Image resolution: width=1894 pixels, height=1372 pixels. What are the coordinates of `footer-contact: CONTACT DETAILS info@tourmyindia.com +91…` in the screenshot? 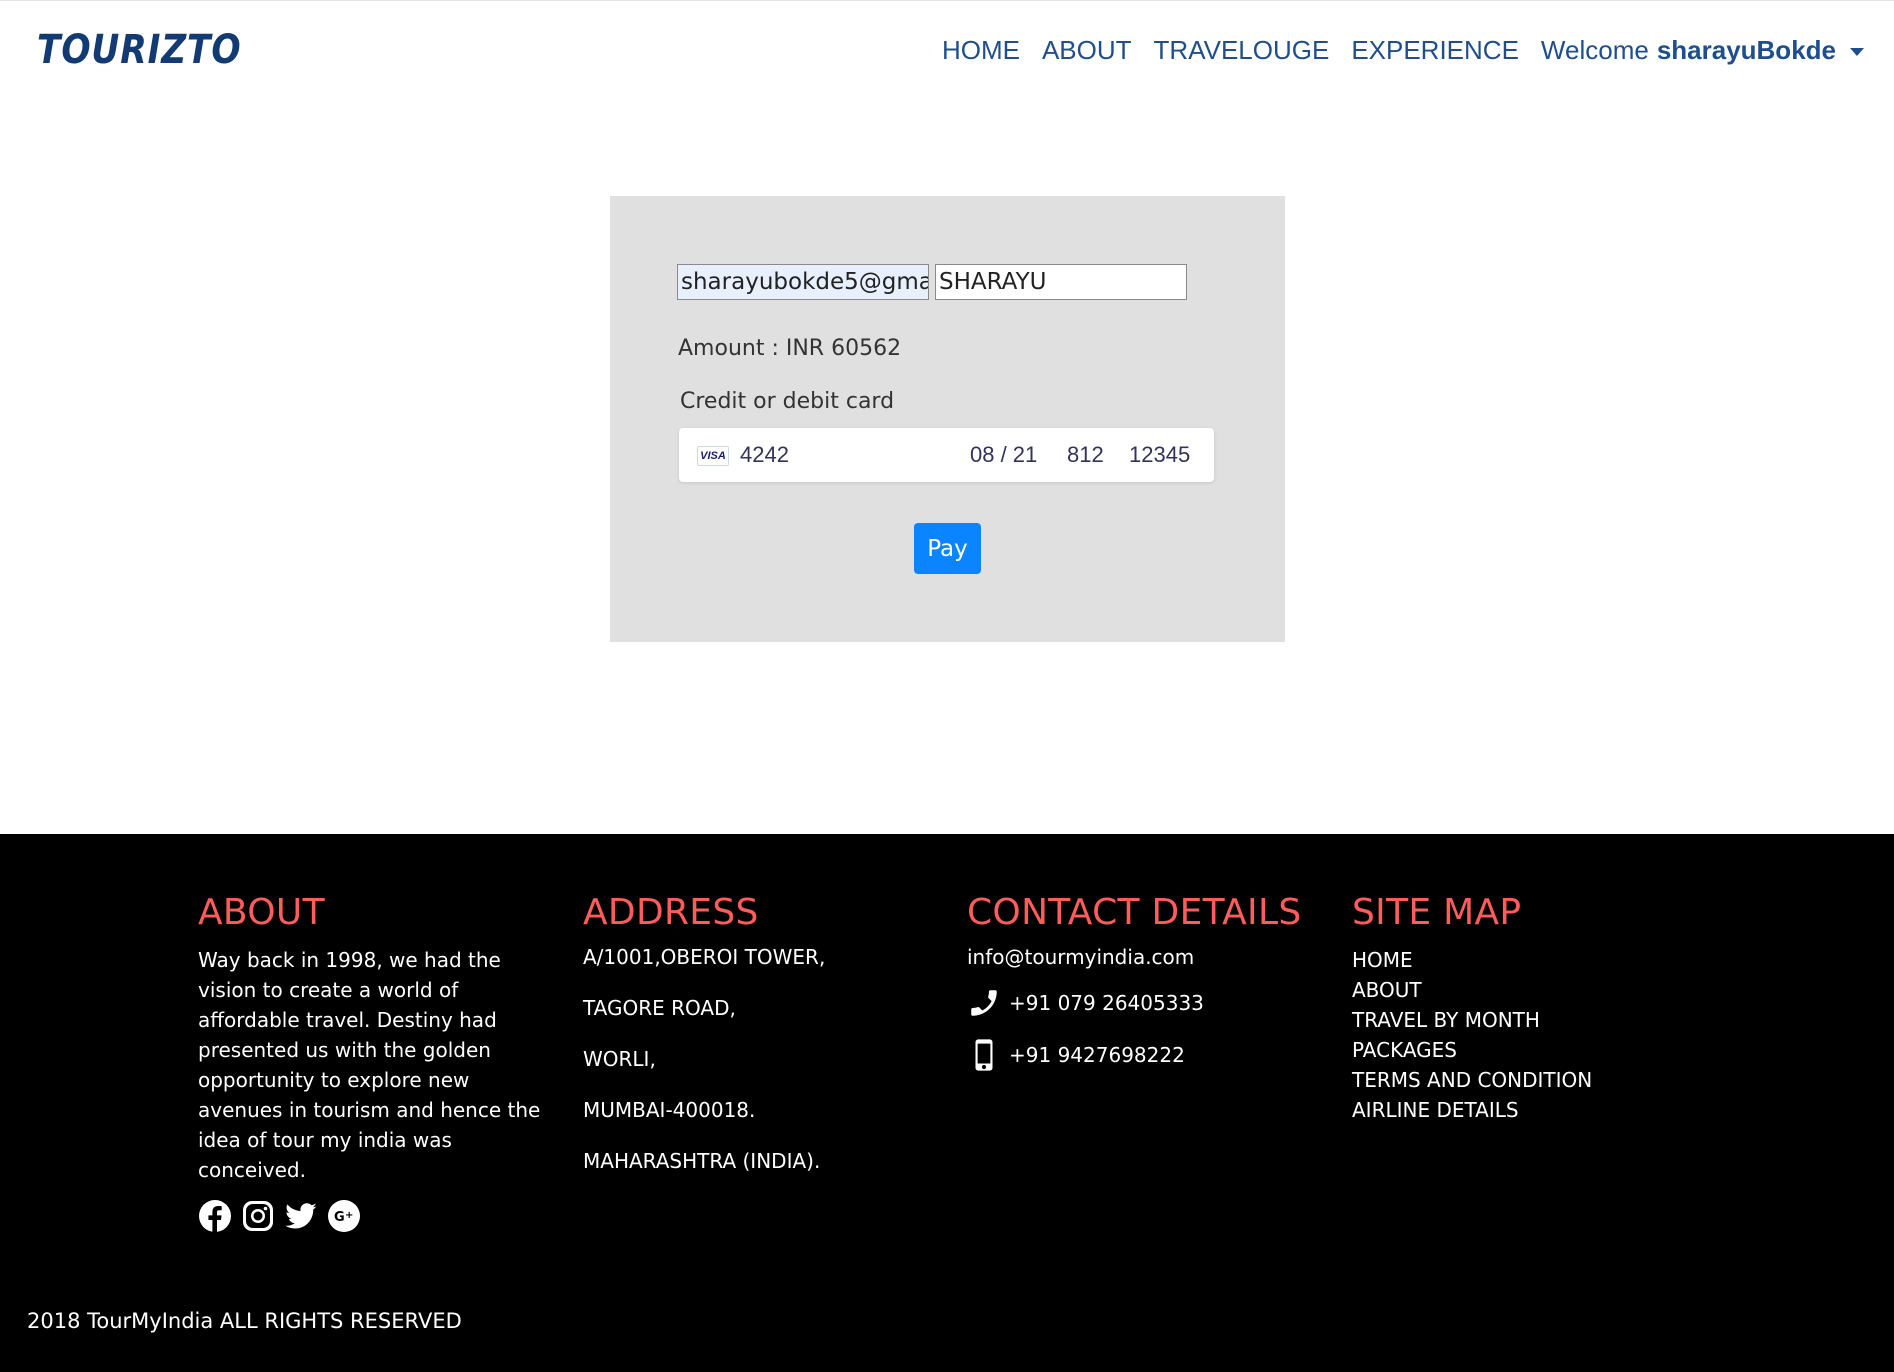 It's located at (1134, 982).